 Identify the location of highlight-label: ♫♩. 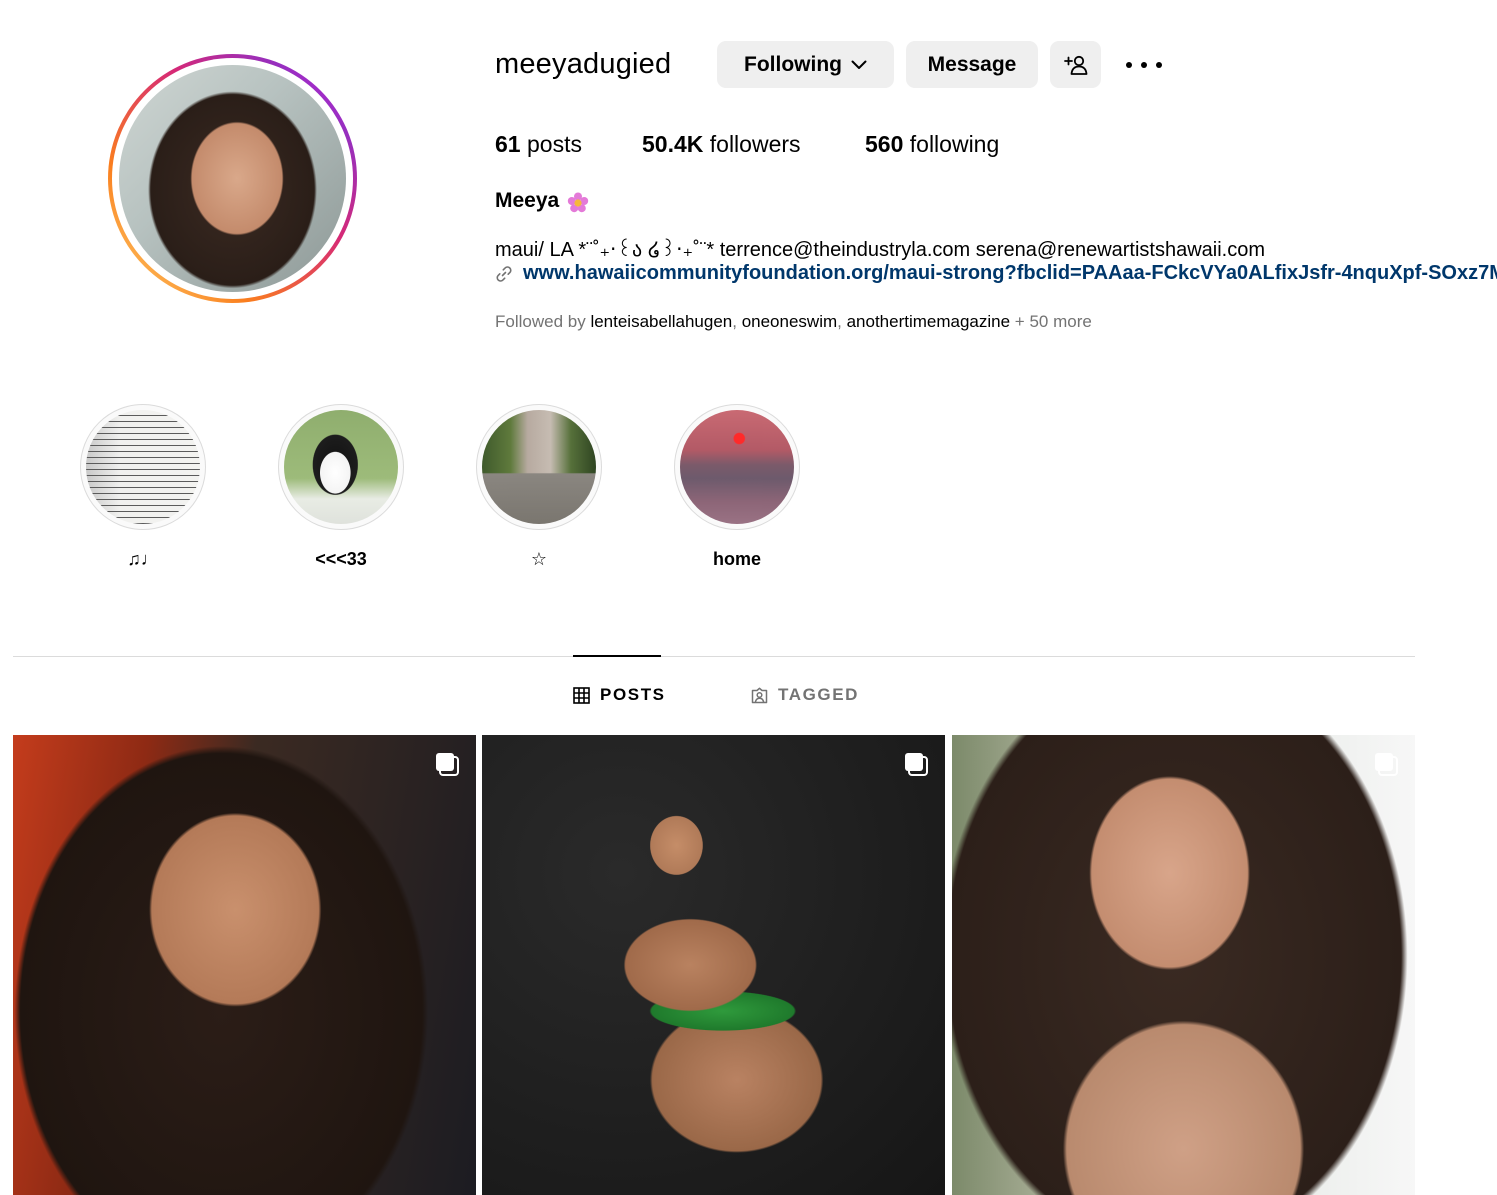
(143, 559).